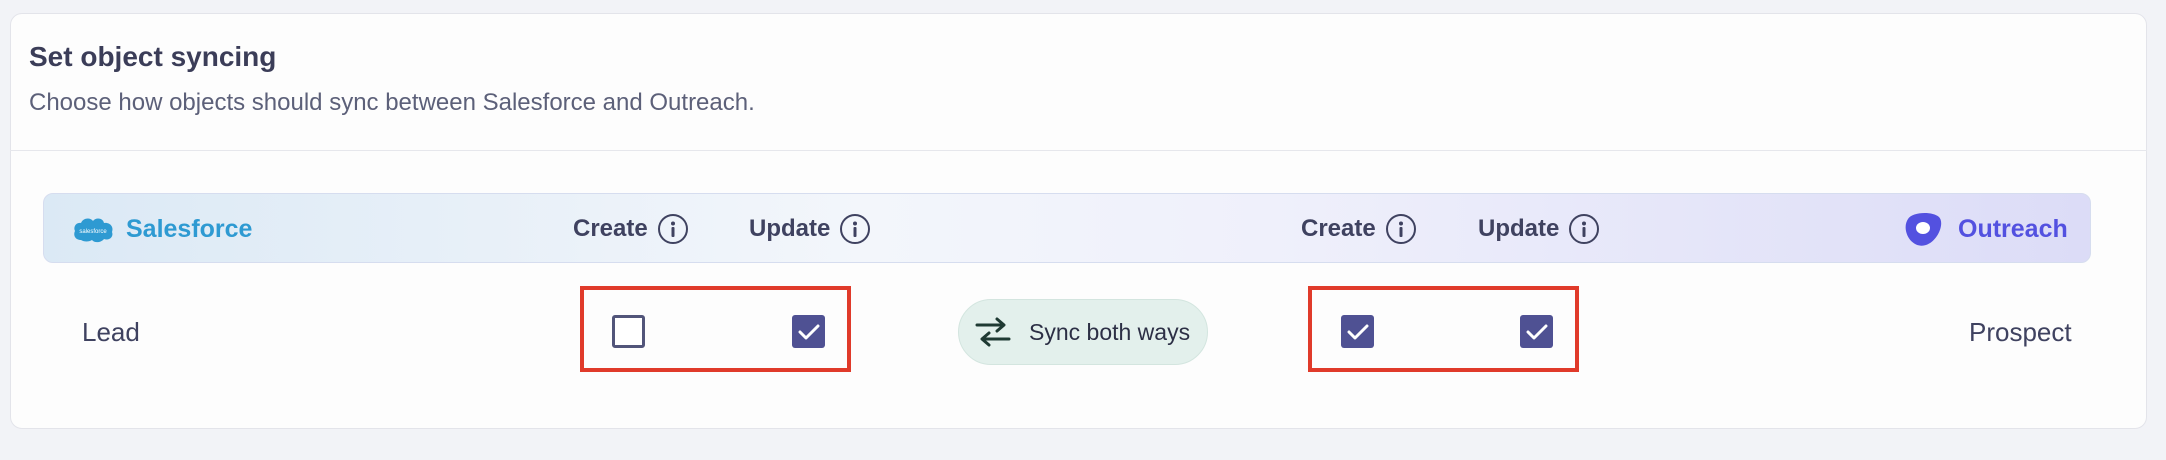  I want to click on outreach-object-label: Prospect, so click(2020, 332).